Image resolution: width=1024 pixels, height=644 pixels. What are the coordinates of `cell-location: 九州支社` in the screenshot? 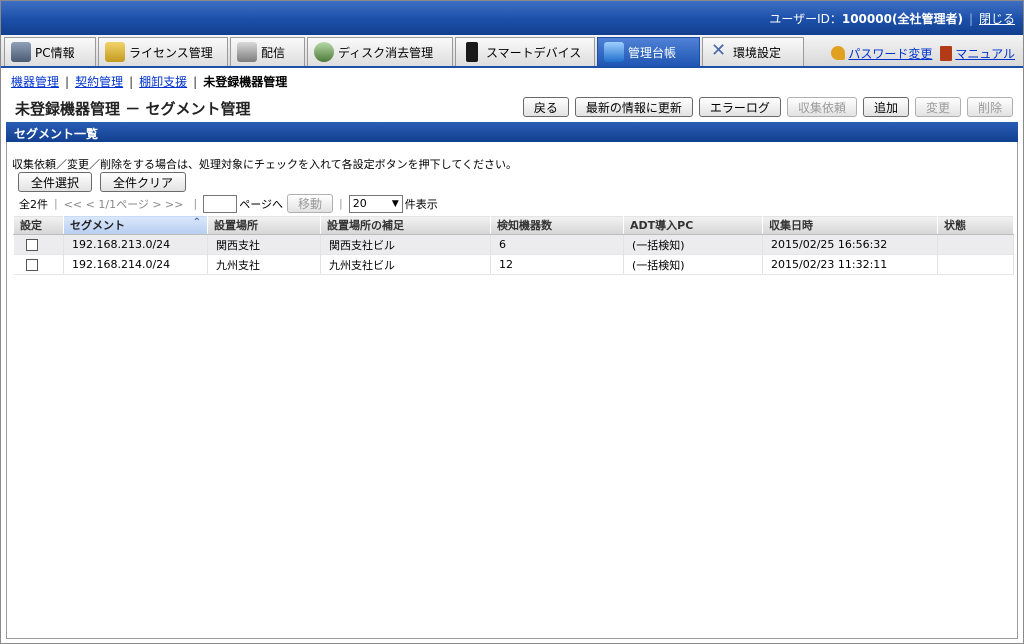 It's located at (264, 264).